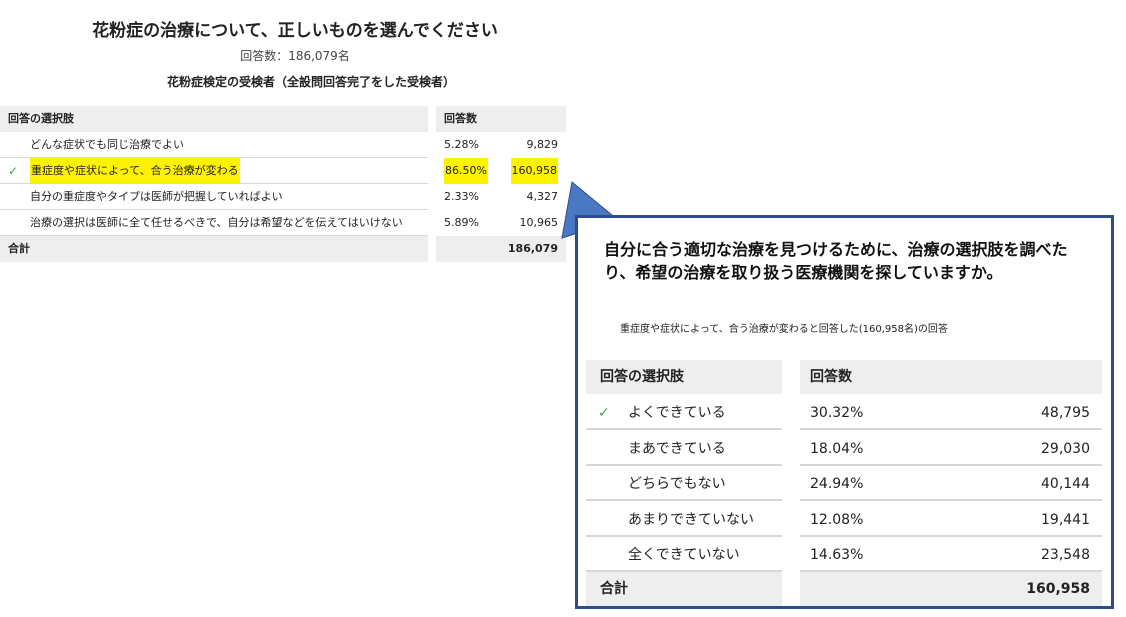 The width and height of the screenshot is (1126, 617). Describe the element at coordinates (539, 222) in the screenshot. I see `count-value: 10,965` at that location.